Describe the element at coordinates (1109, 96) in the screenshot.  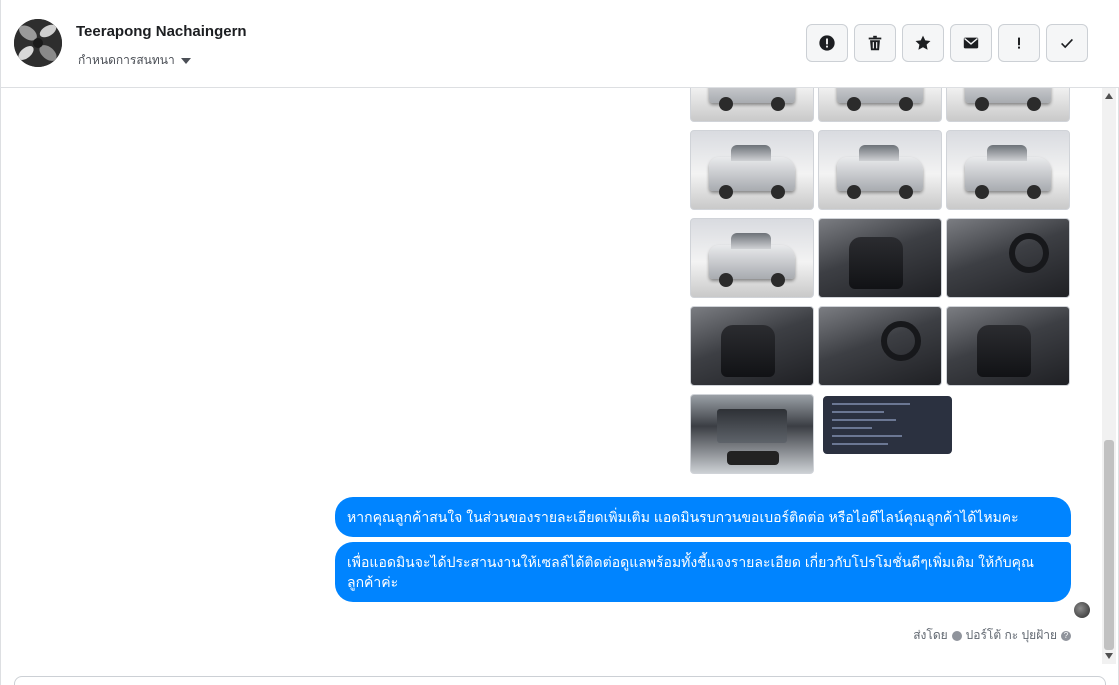
I see `scroll-up-arrow-icon` at that location.